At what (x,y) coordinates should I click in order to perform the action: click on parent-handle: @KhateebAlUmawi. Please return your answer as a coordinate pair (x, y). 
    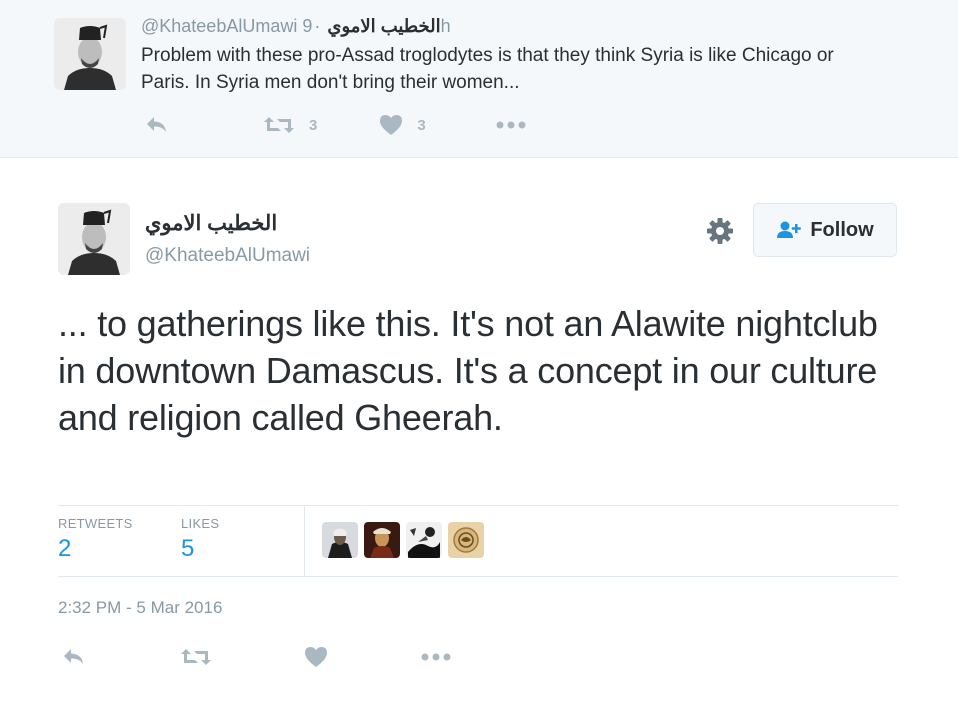
    Looking at the image, I should click on (219, 26).